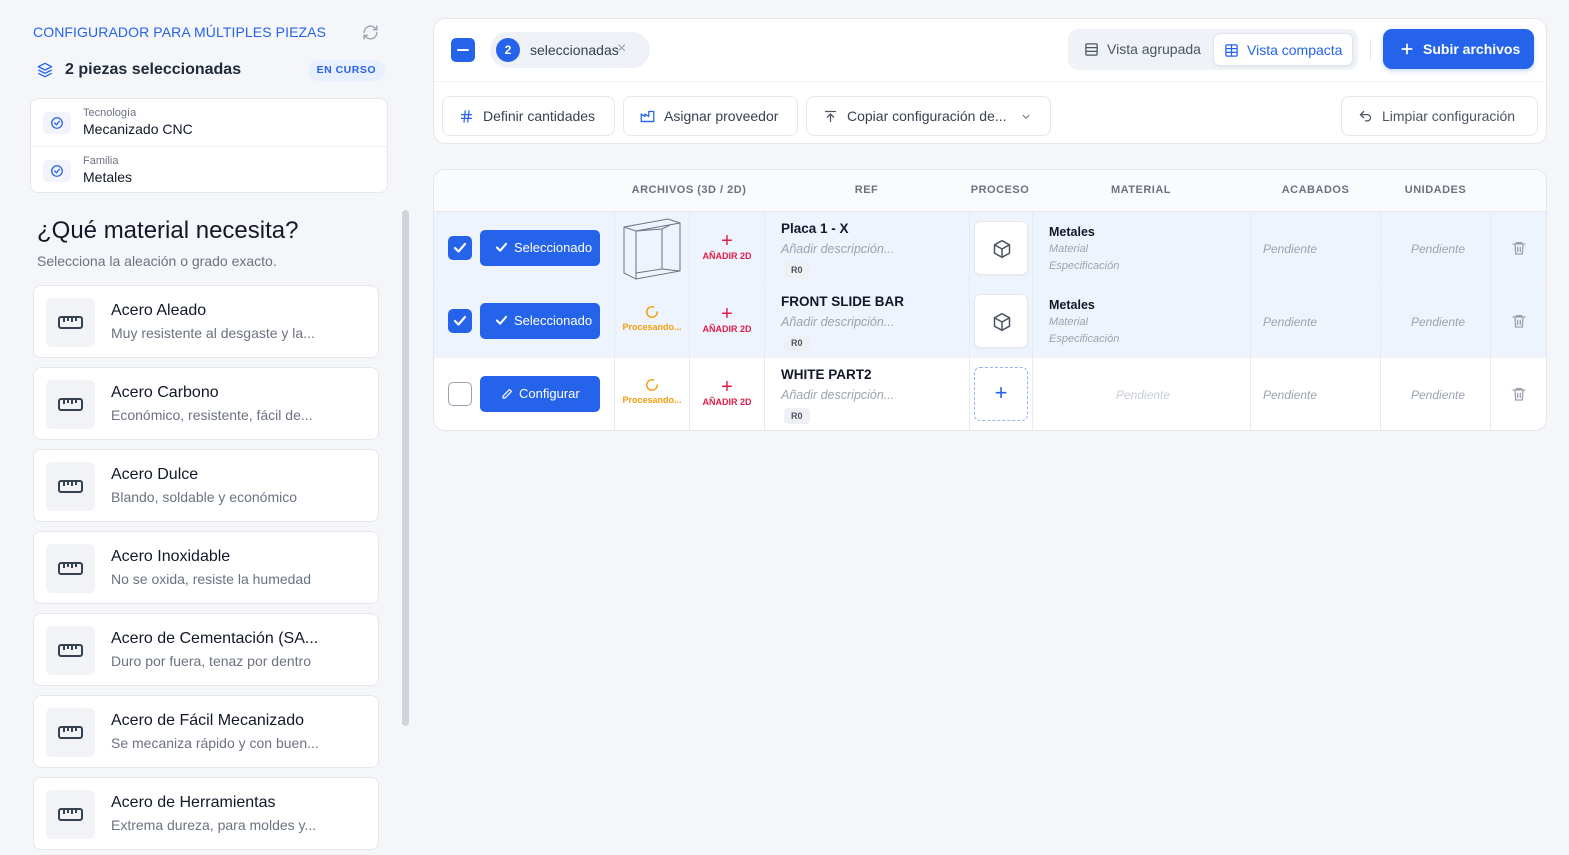 The image size is (1569, 855). I want to click on material-name: Acero de Fácil Mecanizado, so click(207, 720).